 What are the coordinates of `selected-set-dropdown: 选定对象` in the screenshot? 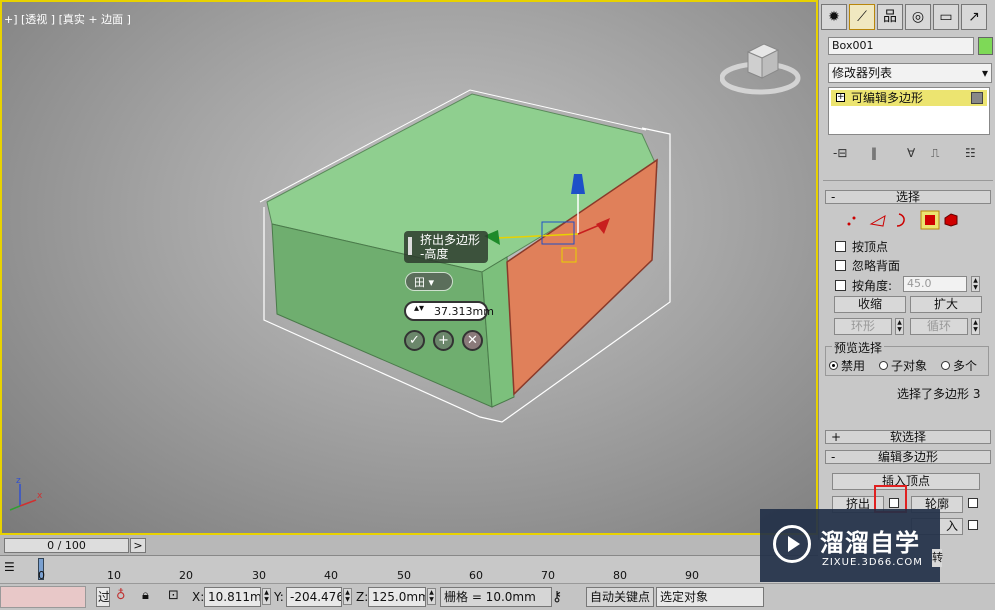 It's located at (710, 597).